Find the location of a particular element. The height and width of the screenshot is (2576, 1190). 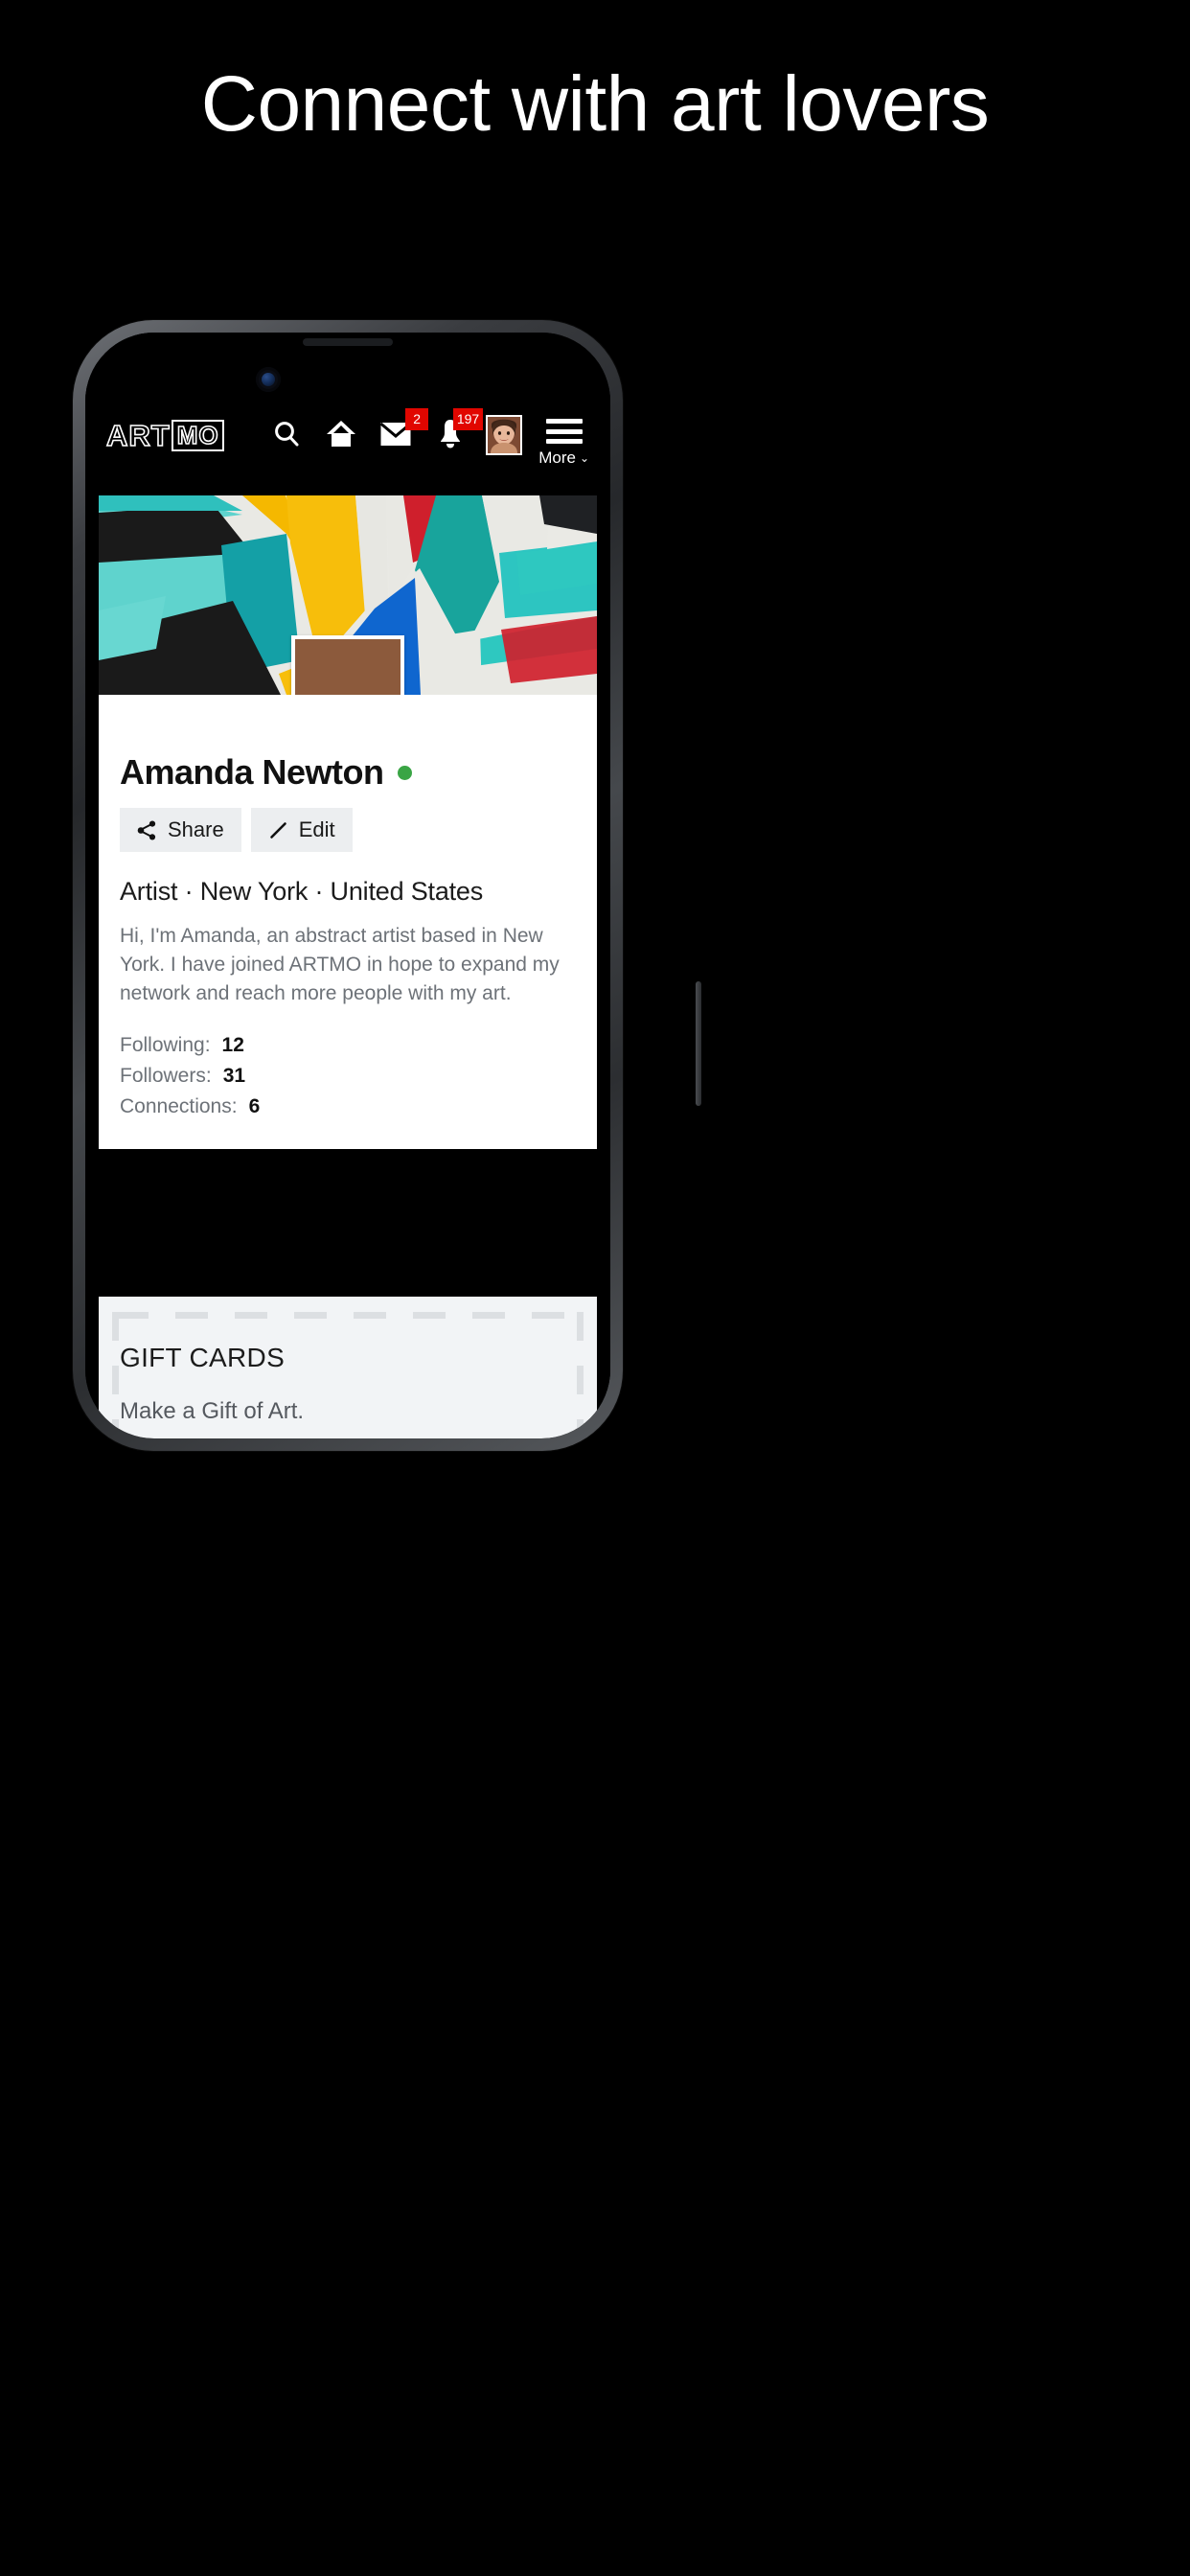

gift-cards-subtitle: Make a Gift of Art. is located at coordinates (213, 1411).